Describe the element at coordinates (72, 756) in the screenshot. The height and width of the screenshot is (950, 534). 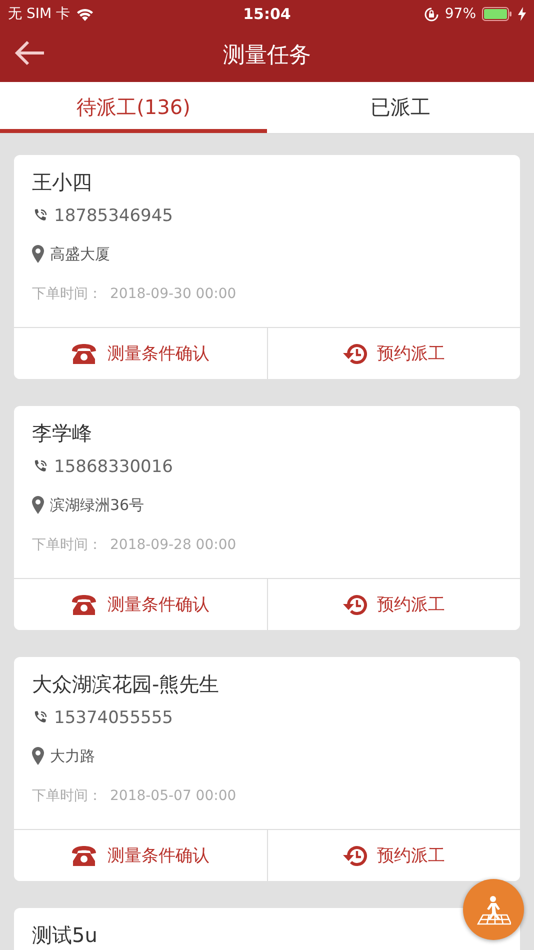
I see `address-text: 大力路` at that location.